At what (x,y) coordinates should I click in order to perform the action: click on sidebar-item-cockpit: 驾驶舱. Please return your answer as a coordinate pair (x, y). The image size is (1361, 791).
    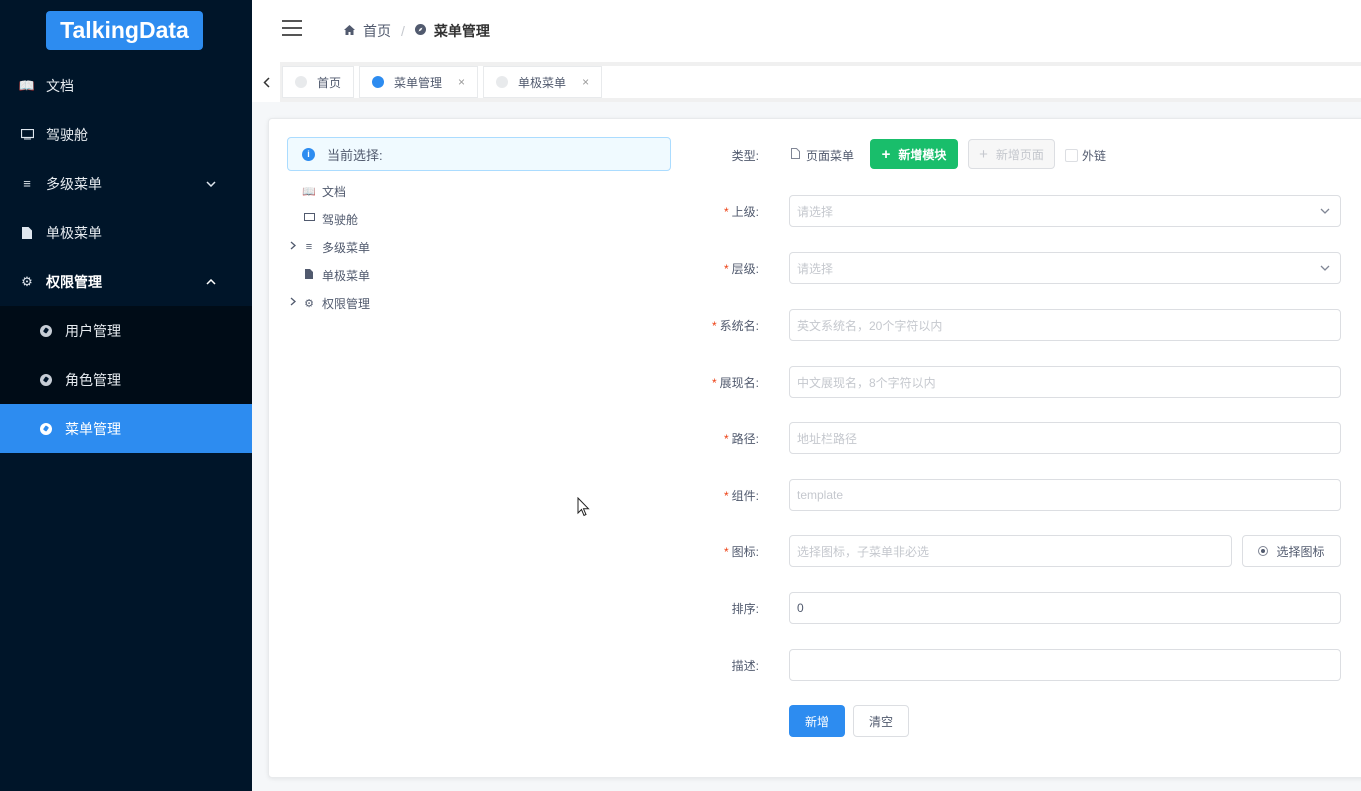
    Looking at the image, I should click on (126, 134).